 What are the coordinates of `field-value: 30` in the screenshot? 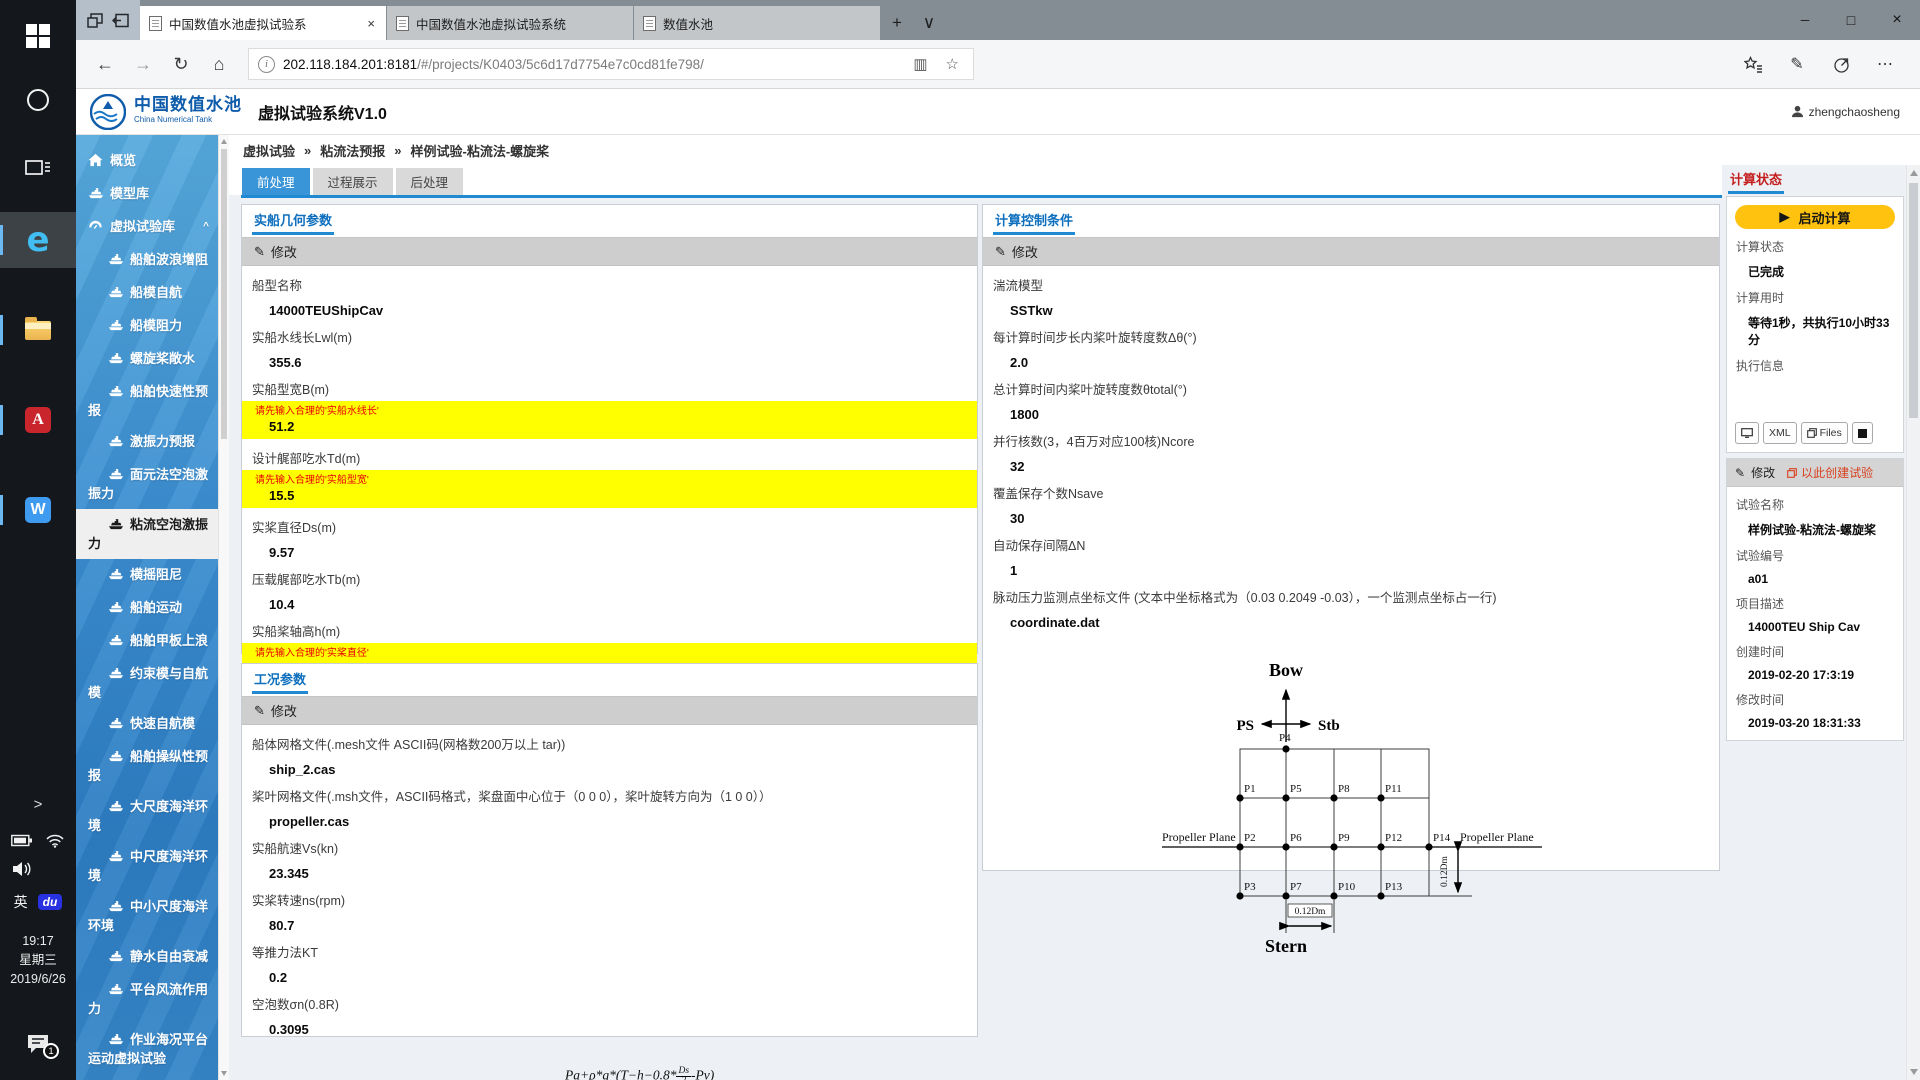 It's located at (1359, 518).